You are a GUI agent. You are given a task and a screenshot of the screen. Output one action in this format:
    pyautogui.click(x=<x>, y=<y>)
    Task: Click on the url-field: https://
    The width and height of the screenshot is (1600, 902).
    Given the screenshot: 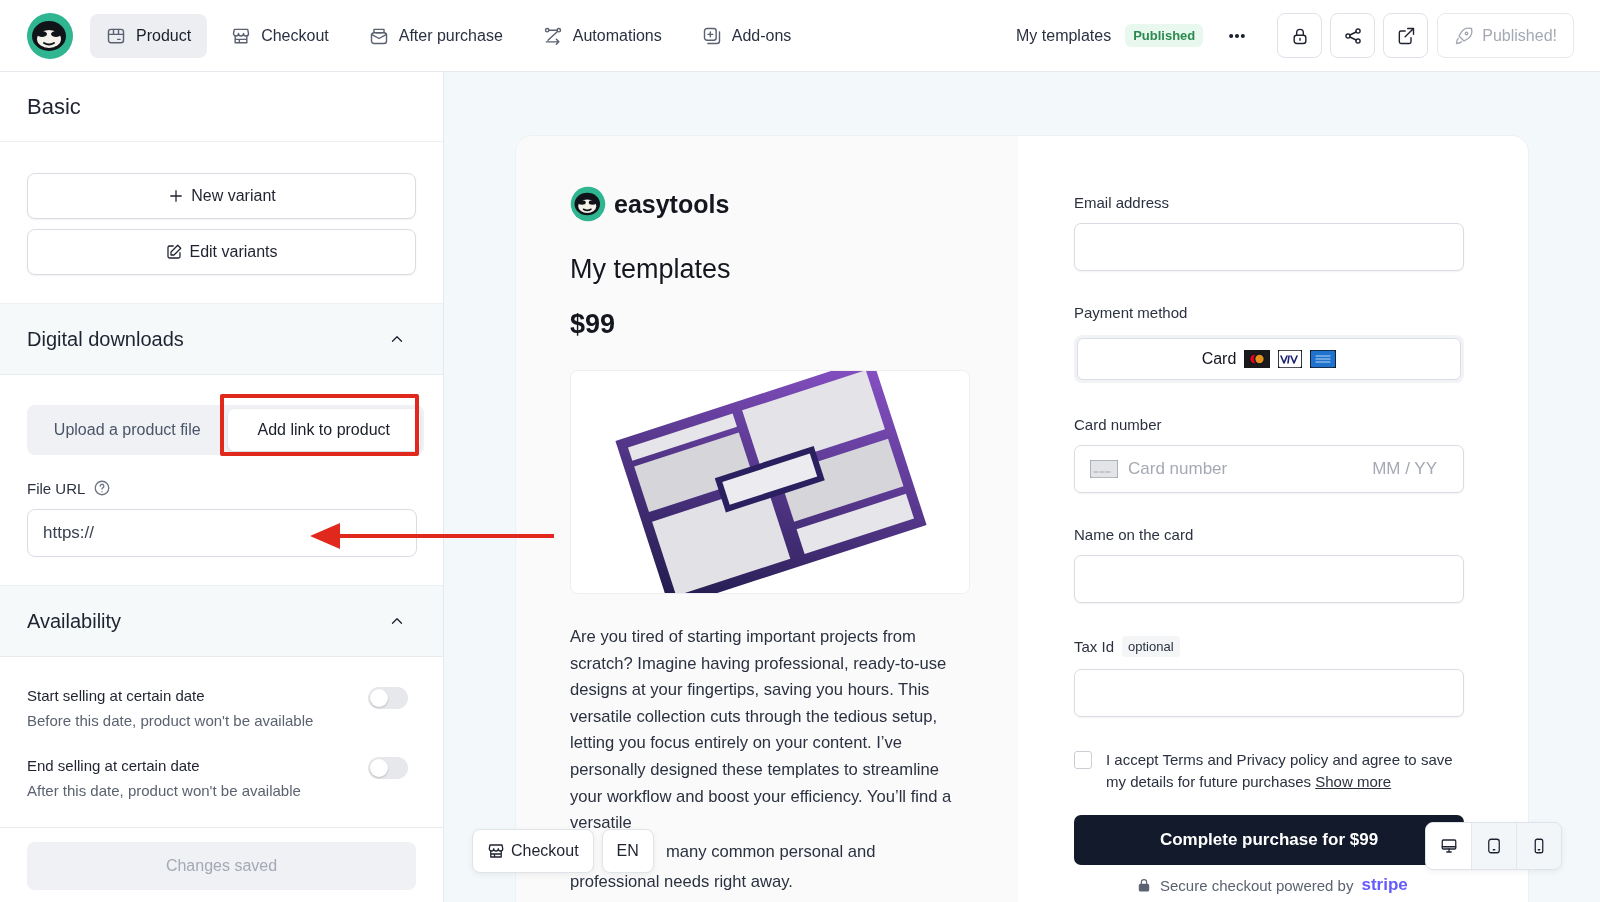 What is the action you would take?
    pyautogui.click(x=222, y=533)
    